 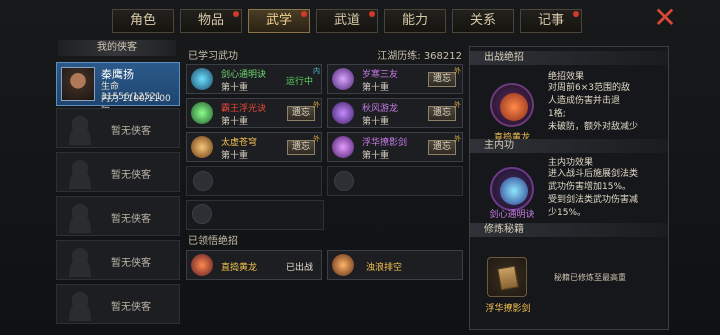 I want to click on skill-card: 太虚苍穹 第十重 遗忘 外, so click(x=254, y=147).